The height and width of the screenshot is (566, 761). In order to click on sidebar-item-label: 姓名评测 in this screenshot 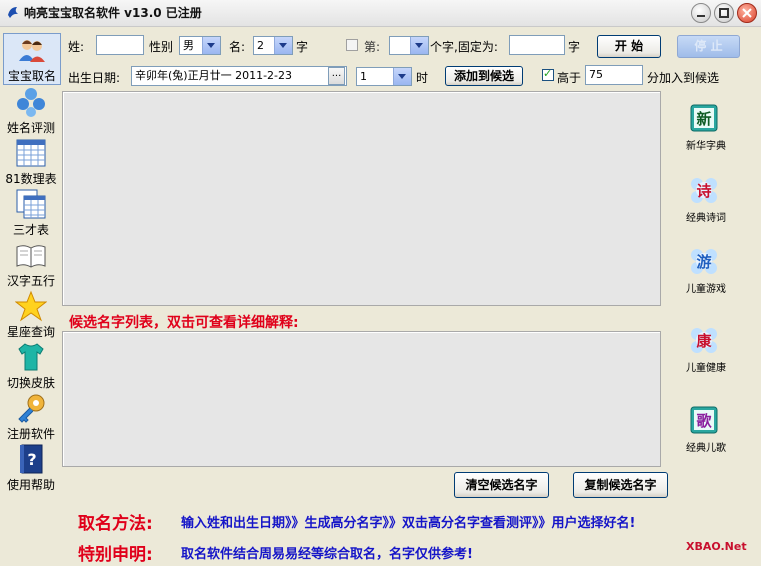, I will do `click(30, 128)`.